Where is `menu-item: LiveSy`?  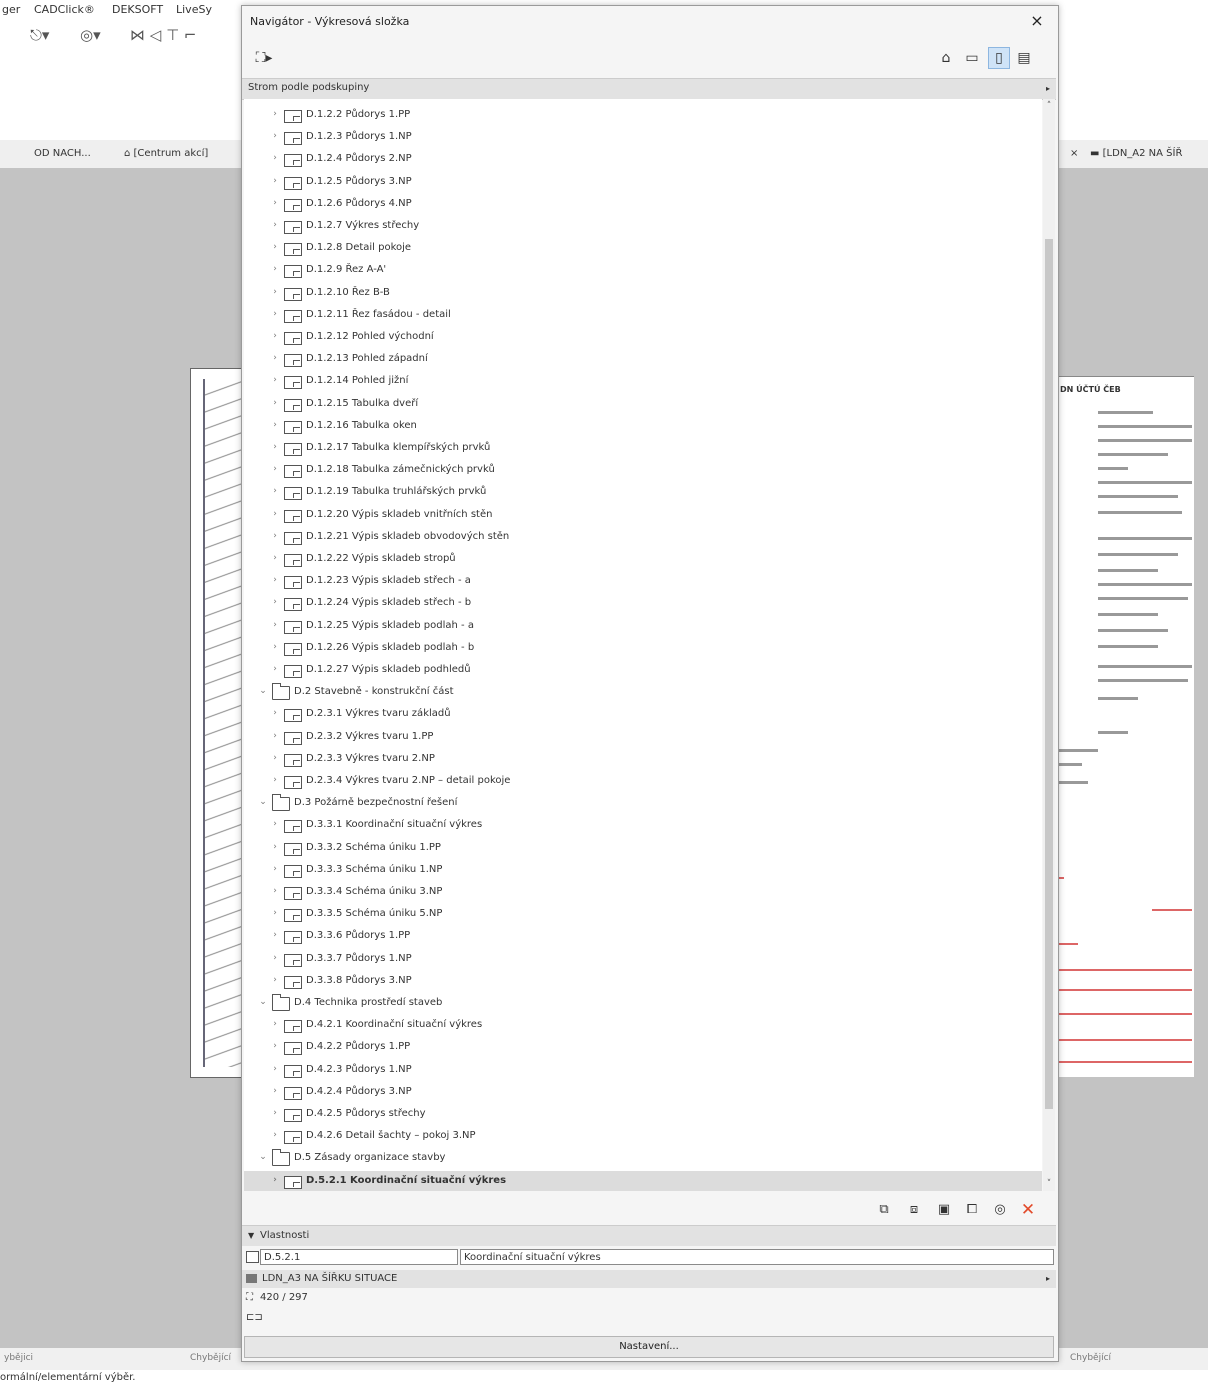 menu-item: LiveSy is located at coordinates (194, 9).